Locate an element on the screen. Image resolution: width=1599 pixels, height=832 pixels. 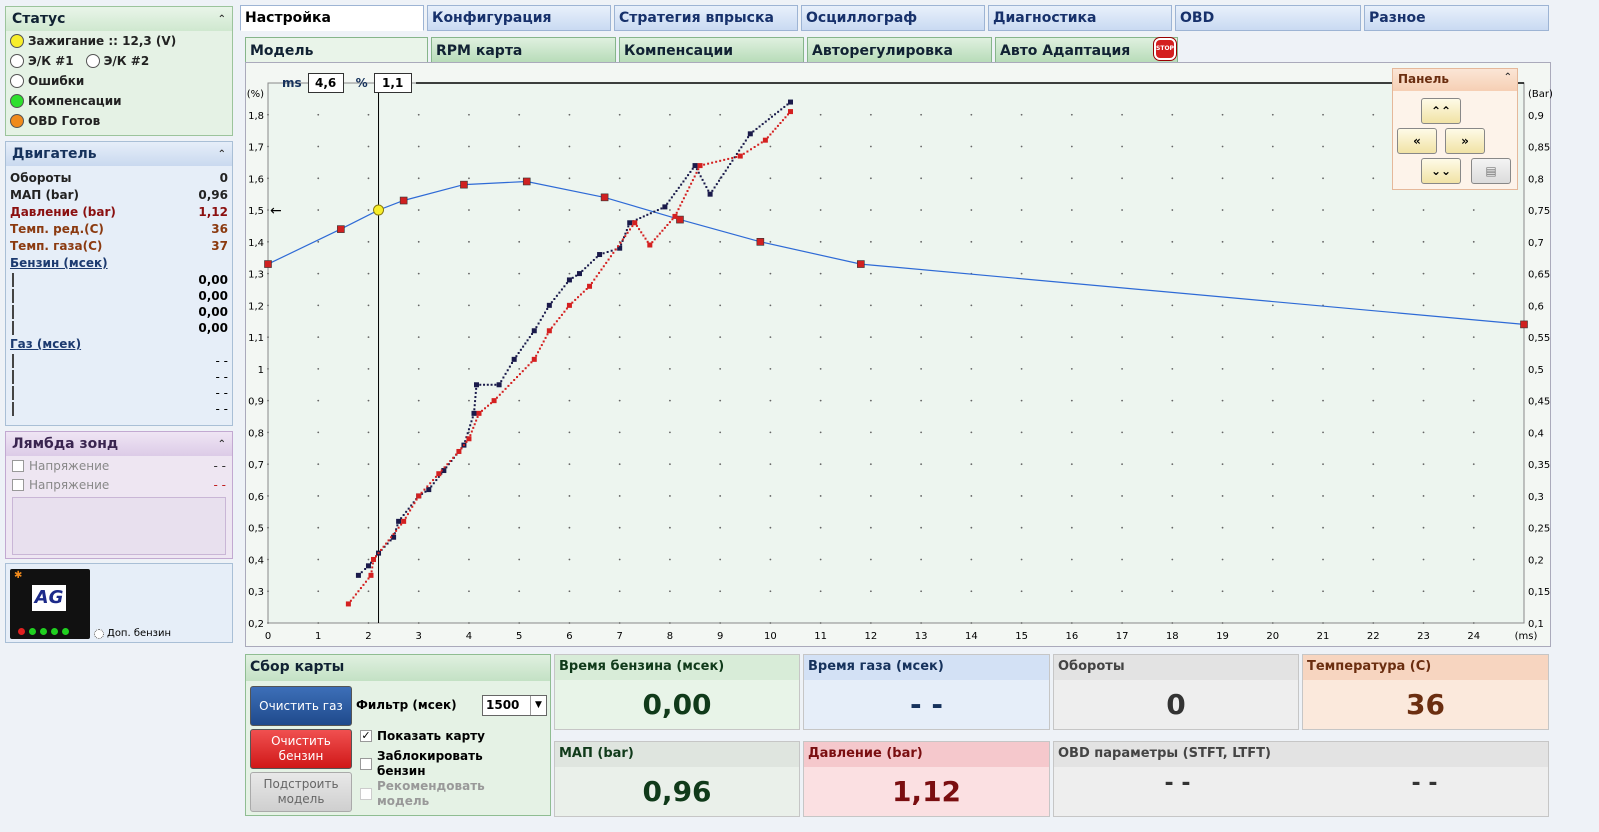
x-tick-label: 7 is located at coordinates (619, 636).